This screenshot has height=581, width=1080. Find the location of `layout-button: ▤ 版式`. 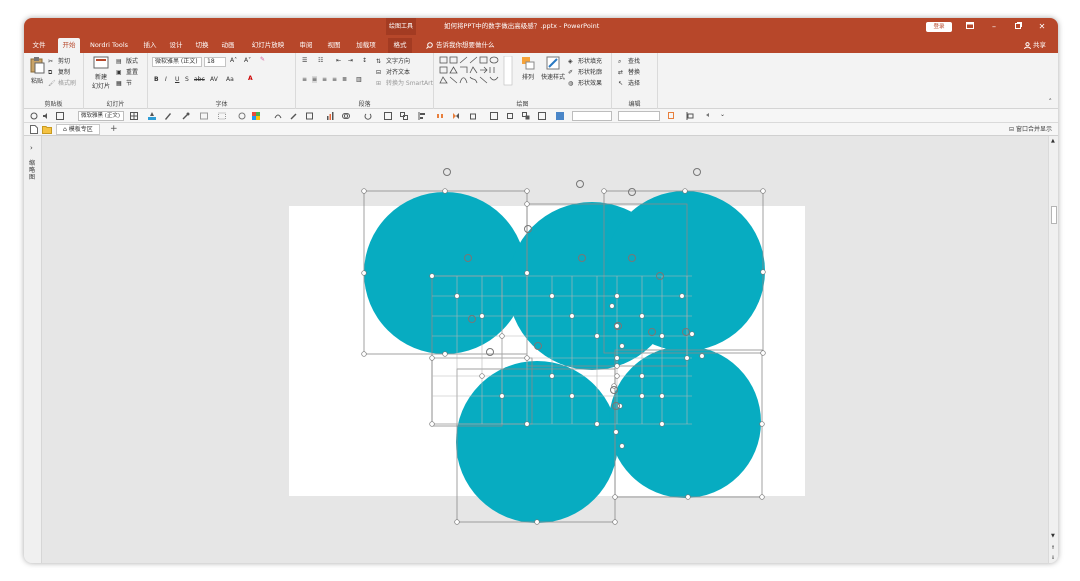

layout-button: ▤ 版式 is located at coordinates (127, 61).